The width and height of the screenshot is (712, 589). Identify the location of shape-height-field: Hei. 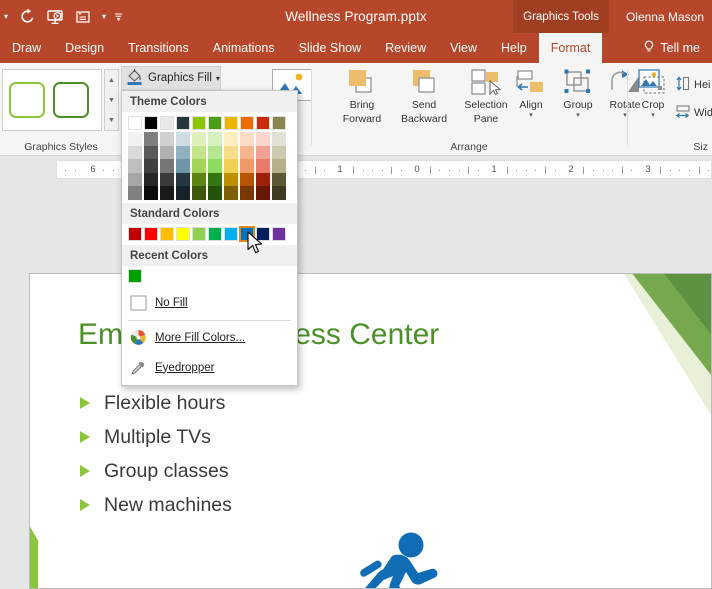
(693, 85).